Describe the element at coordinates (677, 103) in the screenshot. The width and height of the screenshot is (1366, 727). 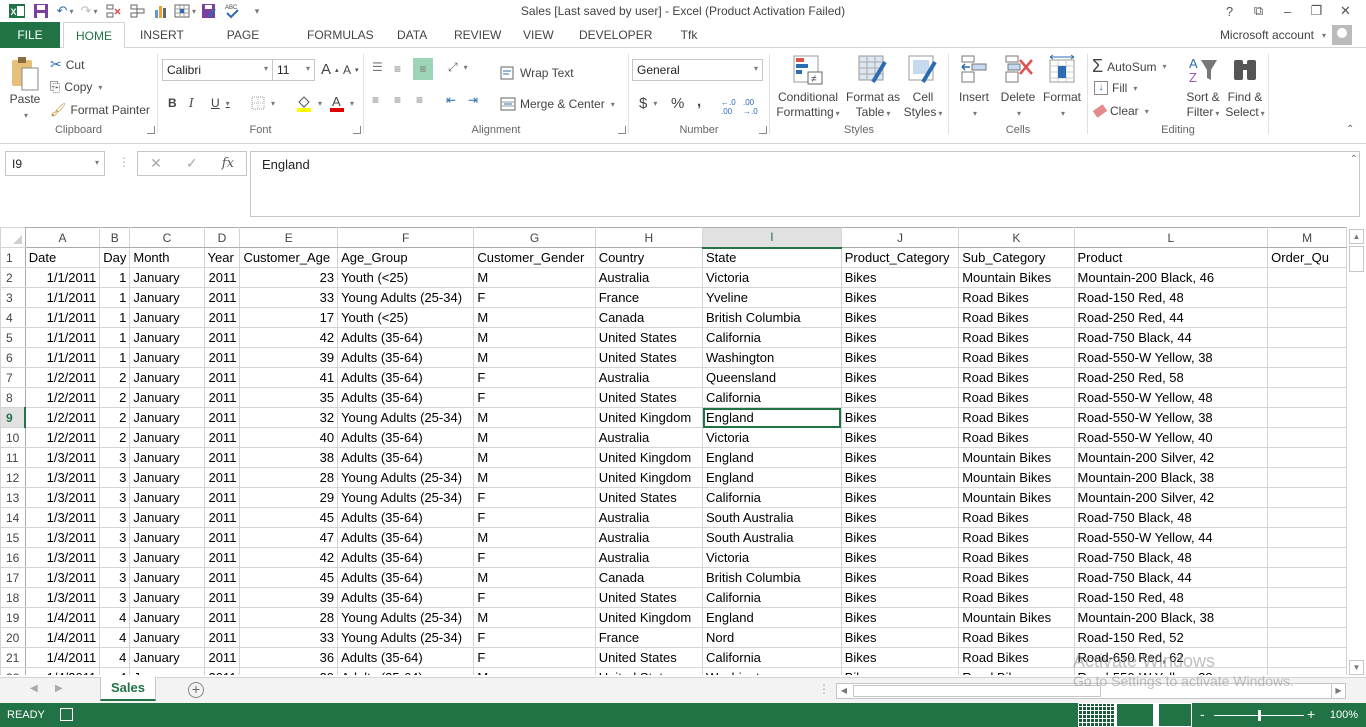
I see `percent-button: %` at that location.